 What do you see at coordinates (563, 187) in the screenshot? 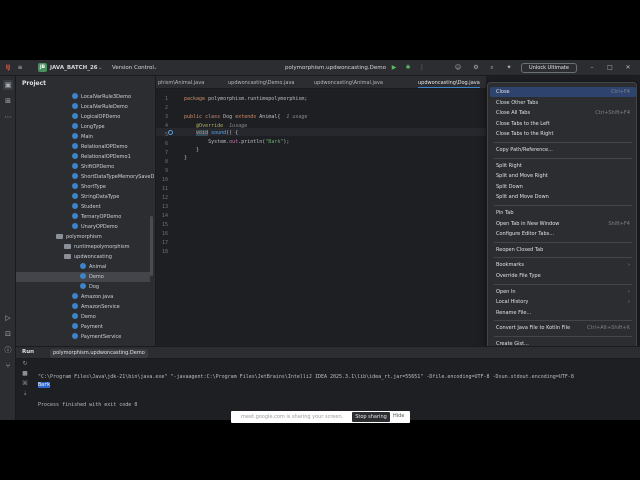
I see `menu-item: Split Down` at bounding box center [563, 187].